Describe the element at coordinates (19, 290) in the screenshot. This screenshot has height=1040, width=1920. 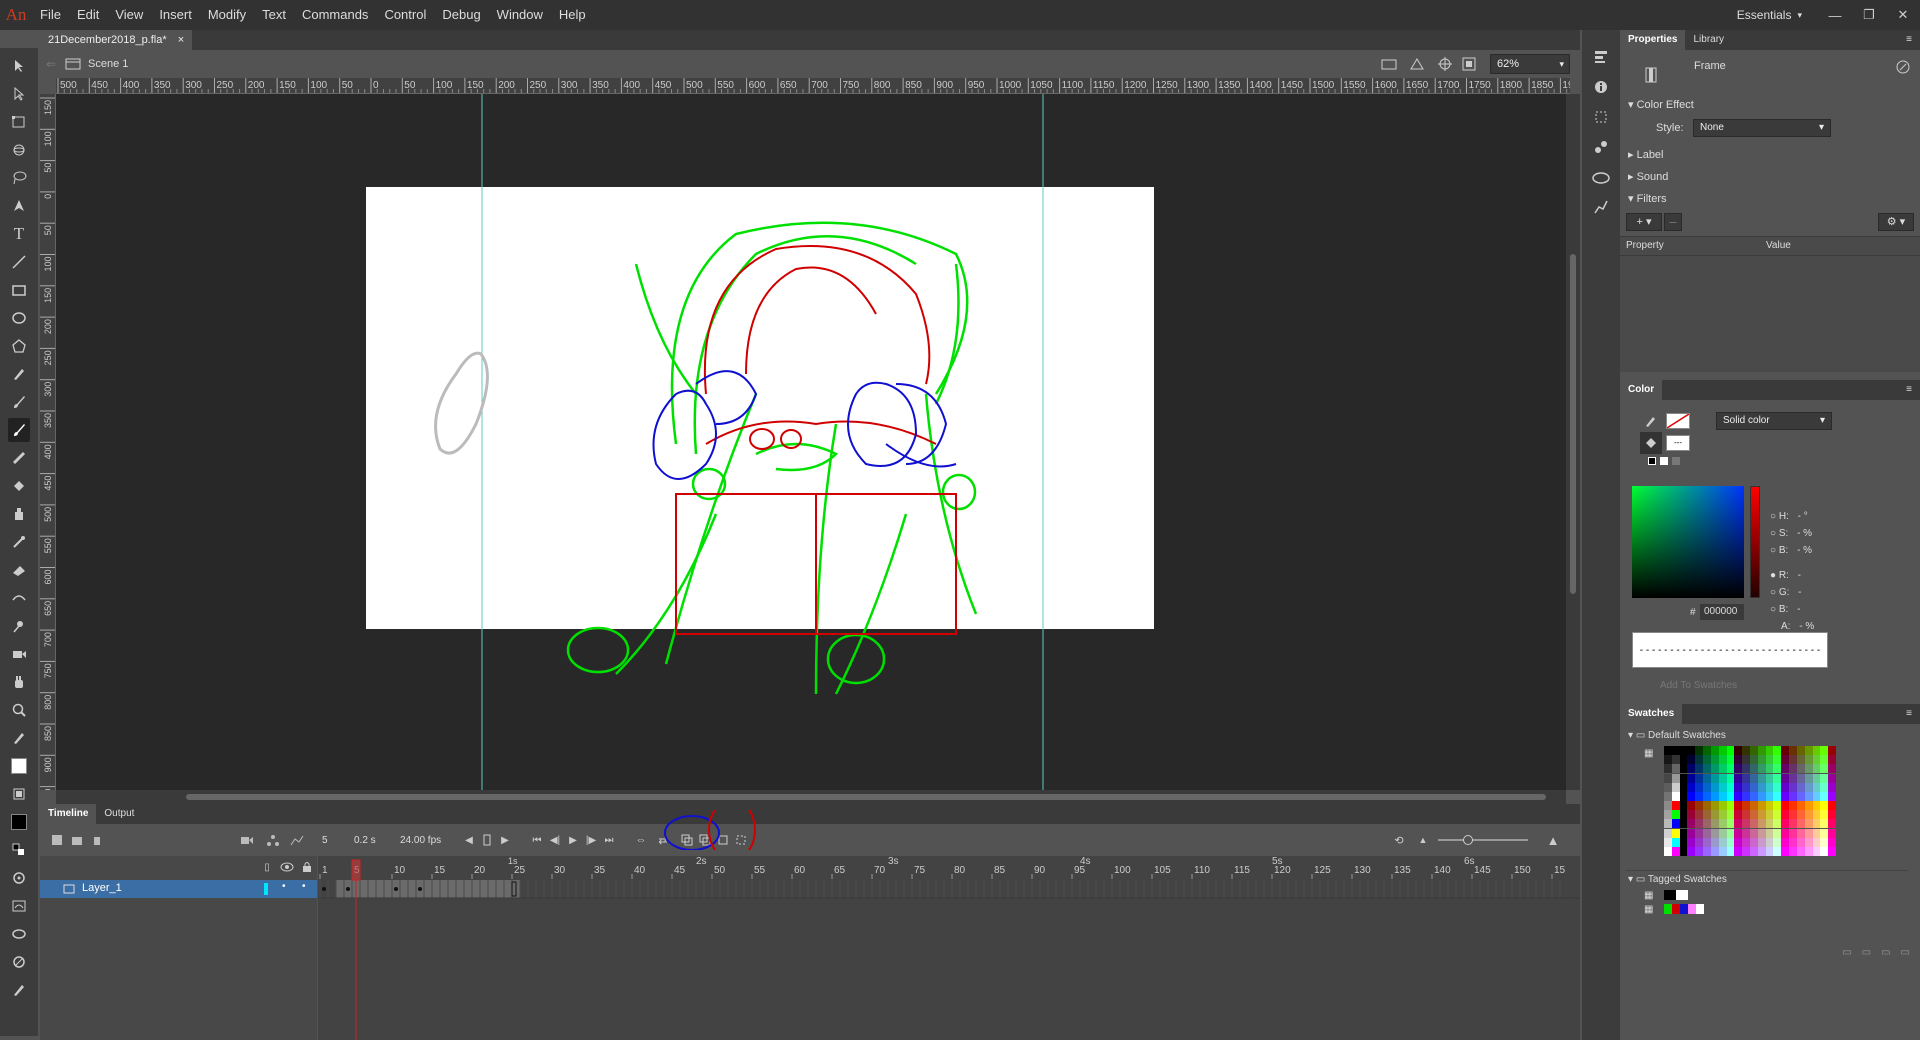
I see `rectangle-tool-icon` at that location.